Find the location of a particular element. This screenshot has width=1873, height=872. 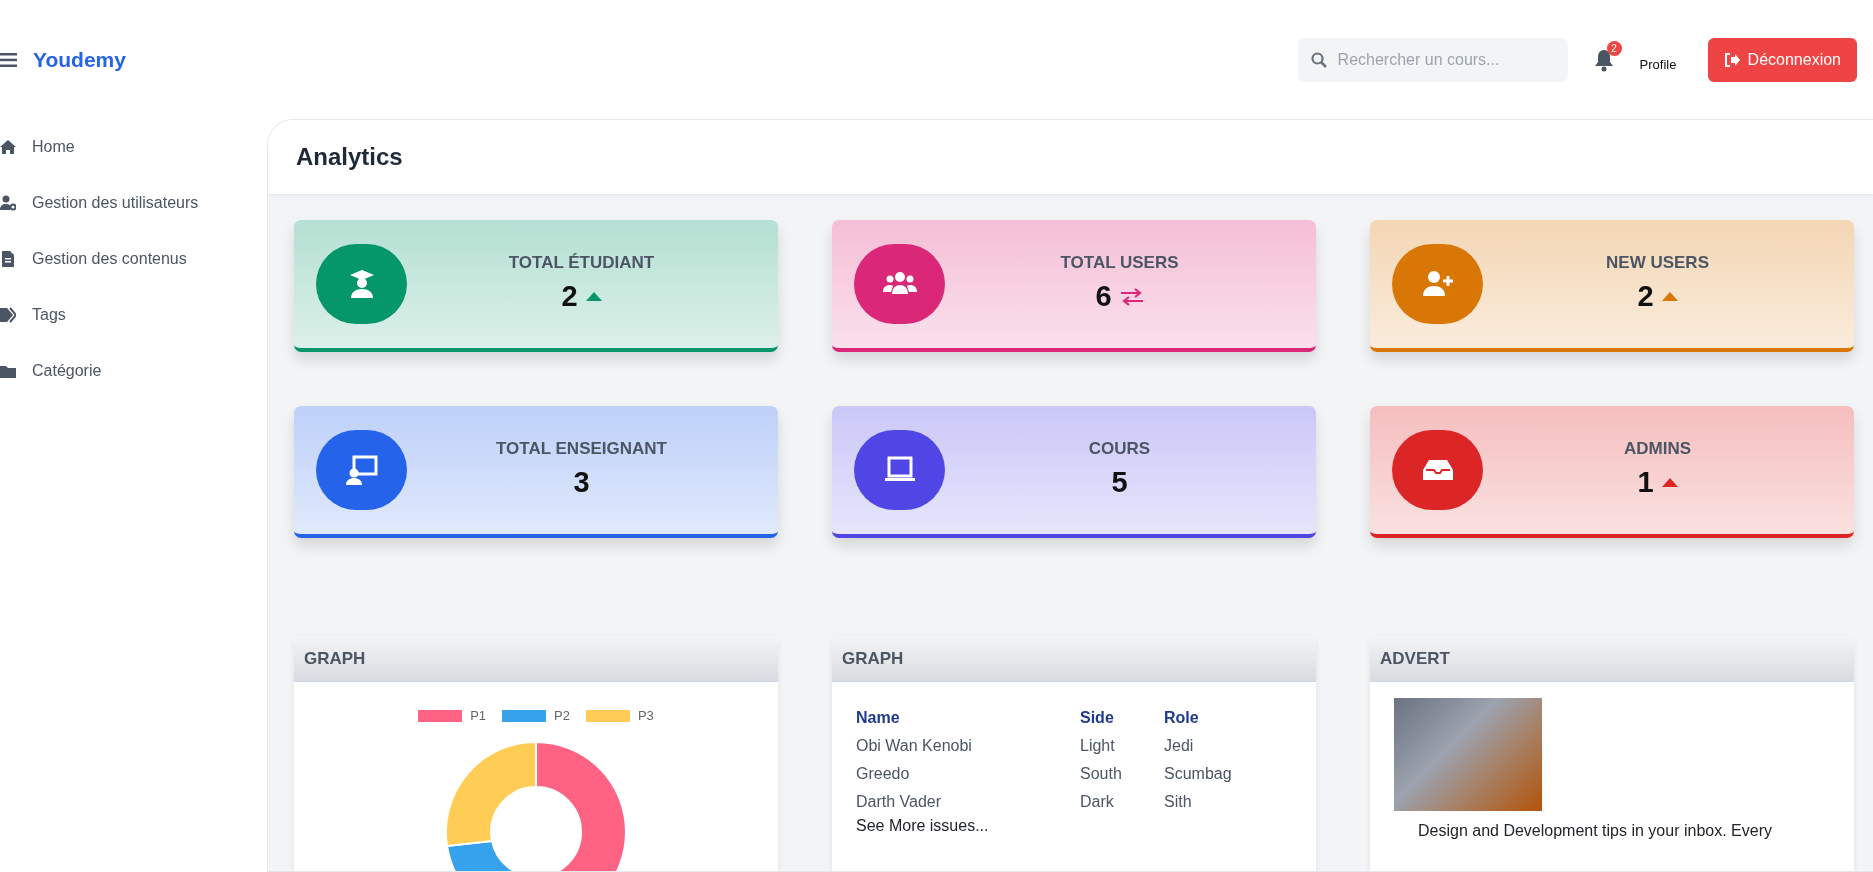

notification-count: 2 is located at coordinates (1614, 48).